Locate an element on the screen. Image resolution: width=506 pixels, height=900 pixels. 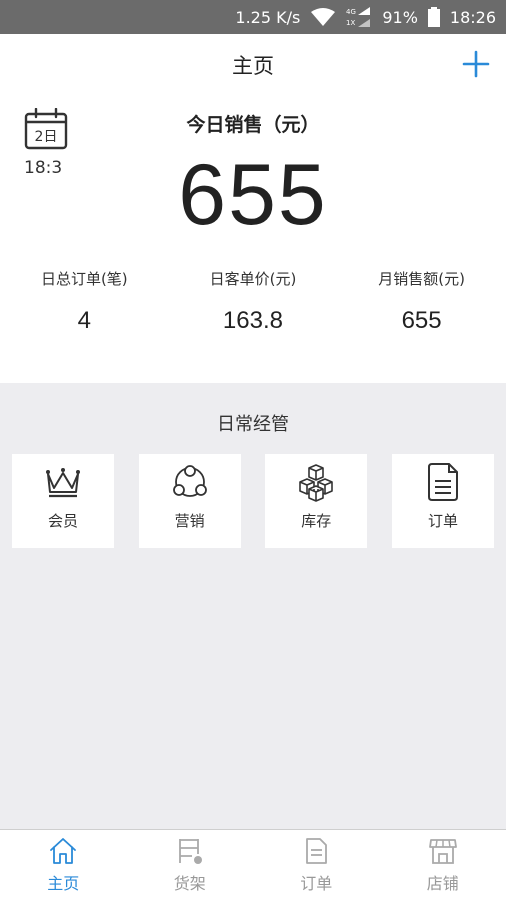
nav-home: 主页 is located at coordinates (63, 865).